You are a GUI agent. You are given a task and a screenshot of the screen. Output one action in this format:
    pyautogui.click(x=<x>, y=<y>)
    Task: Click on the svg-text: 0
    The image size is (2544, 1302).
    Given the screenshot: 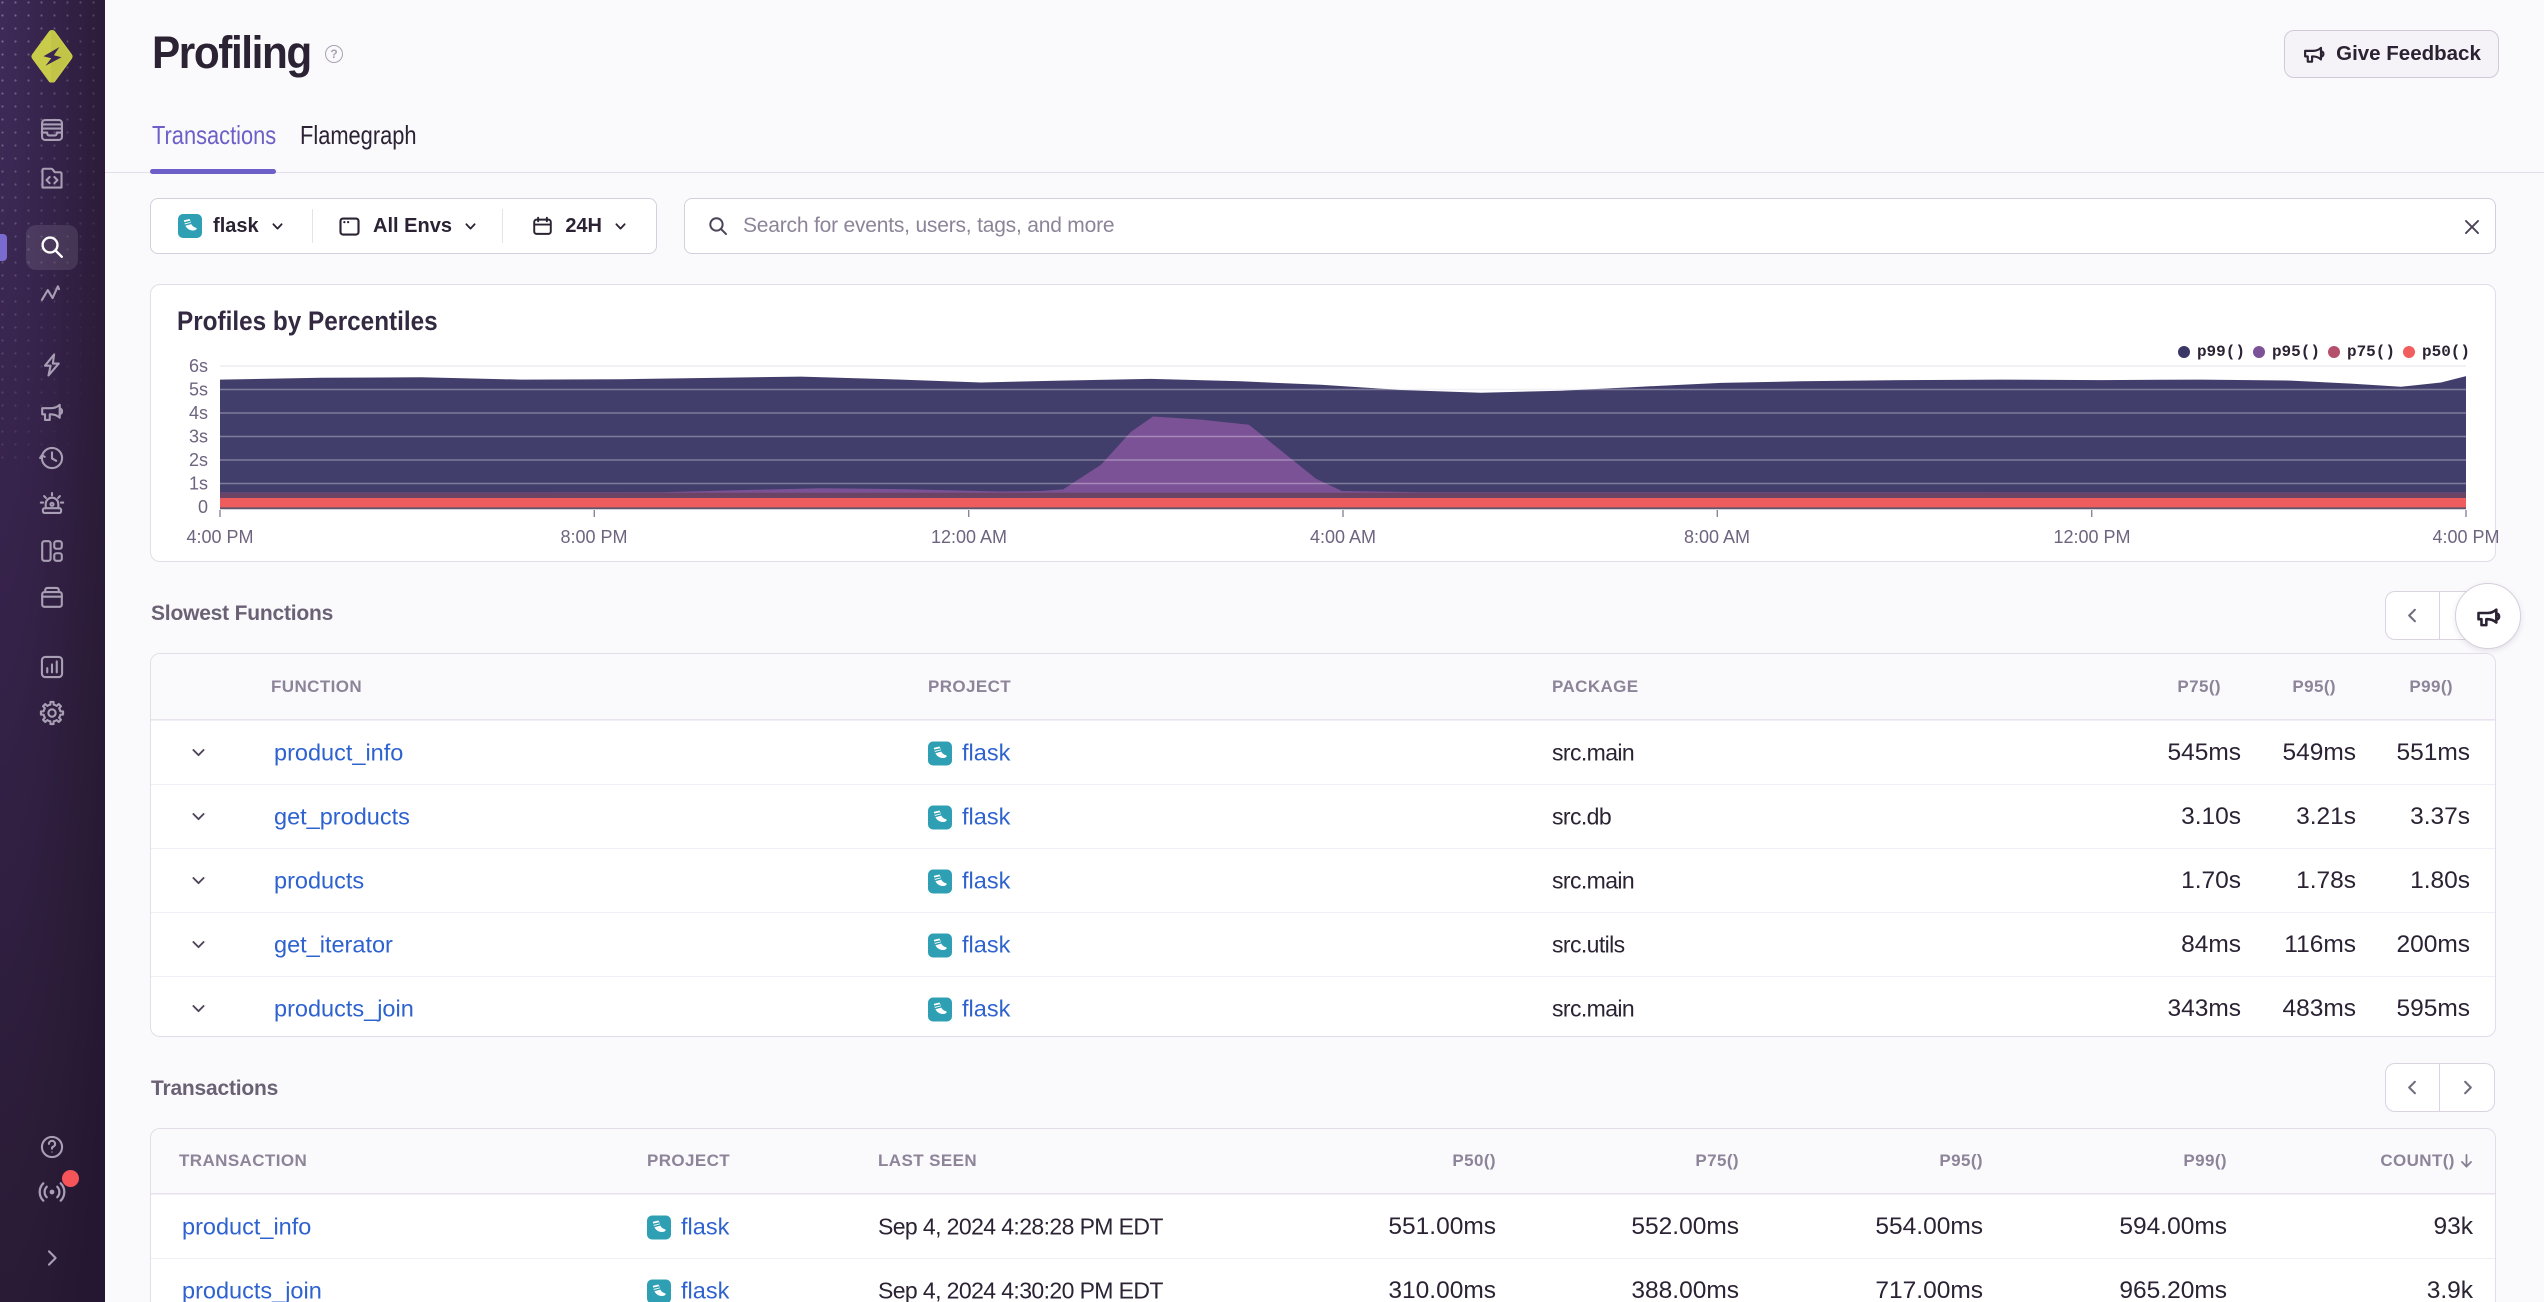 What is the action you would take?
    pyautogui.click(x=203, y=507)
    